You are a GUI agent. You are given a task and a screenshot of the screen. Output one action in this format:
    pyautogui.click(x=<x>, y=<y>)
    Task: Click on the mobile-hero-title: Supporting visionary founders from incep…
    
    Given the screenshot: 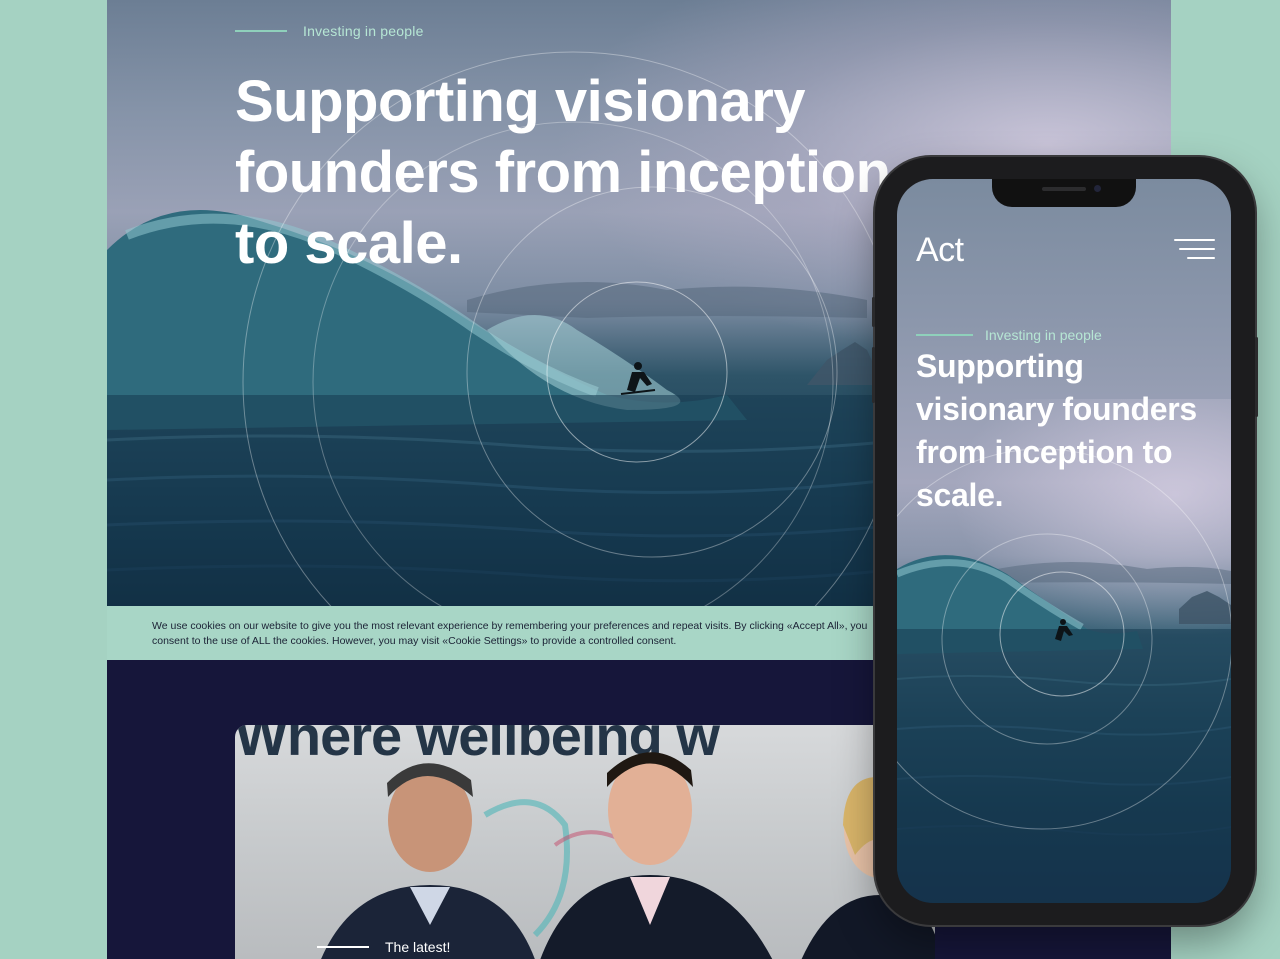 What is the action you would take?
    pyautogui.click(x=1056, y=430)
    